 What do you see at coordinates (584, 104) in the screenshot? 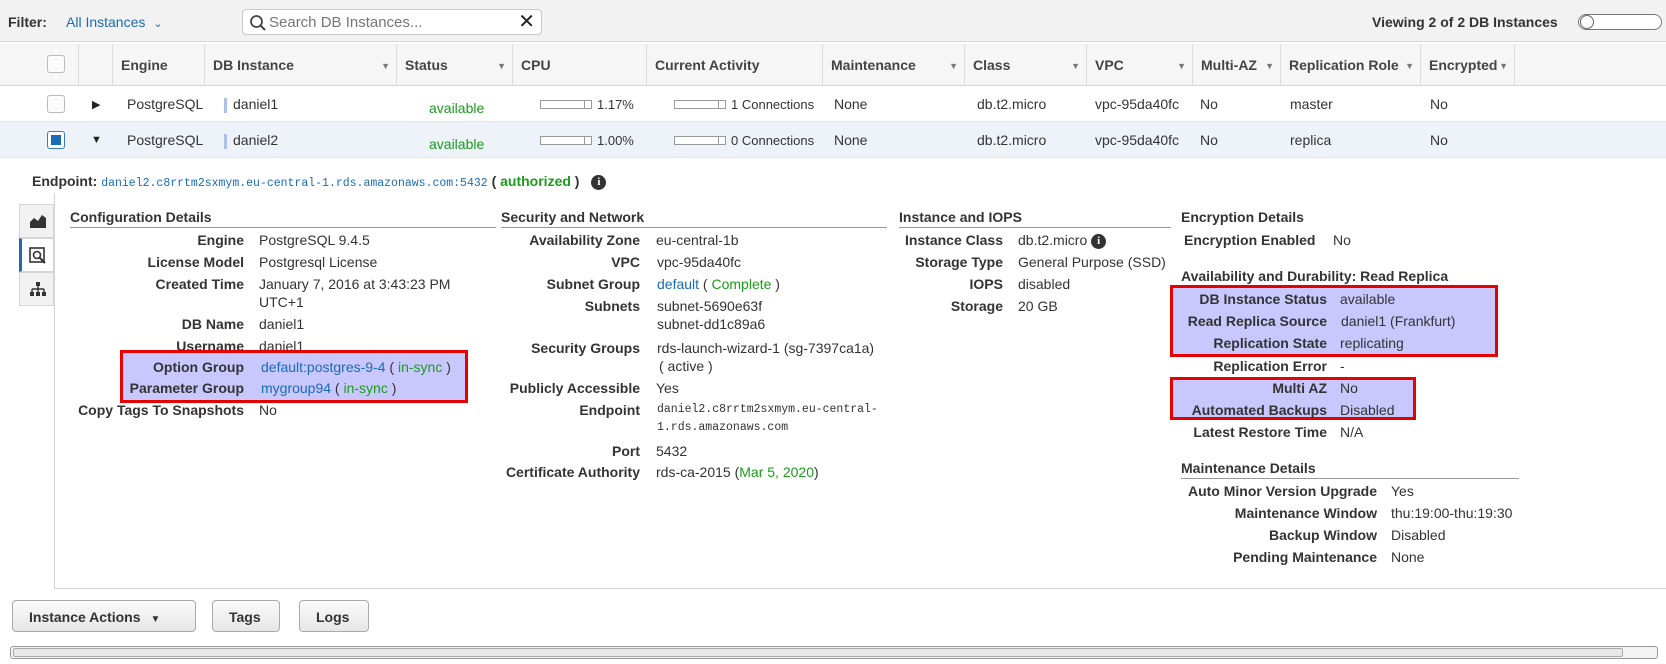
I see `cpu-meter-mark` at bounding box center [584, 104].